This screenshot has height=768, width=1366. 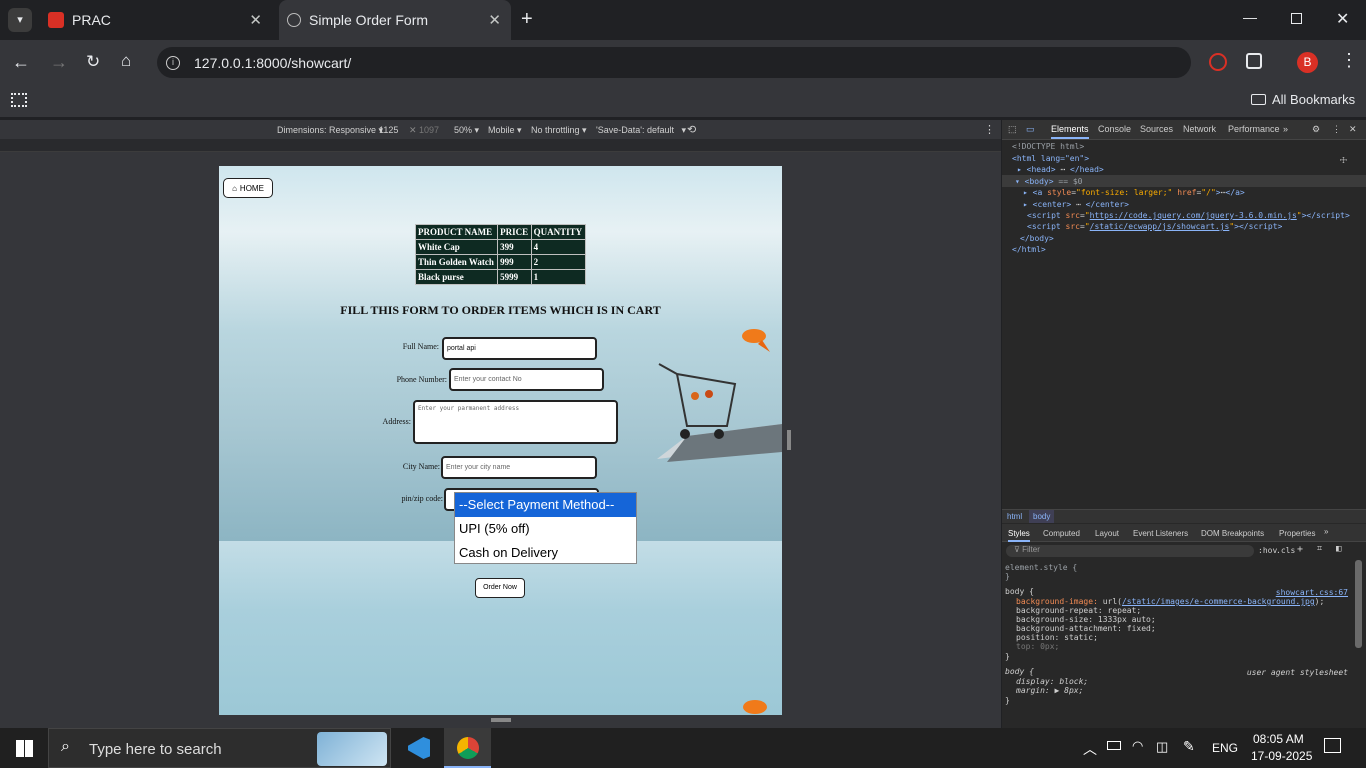 What do you see at coordinates (1267, 550) in the screenshot?
I see `hov-toggle: :hov` at bounding box center [1267, 550].